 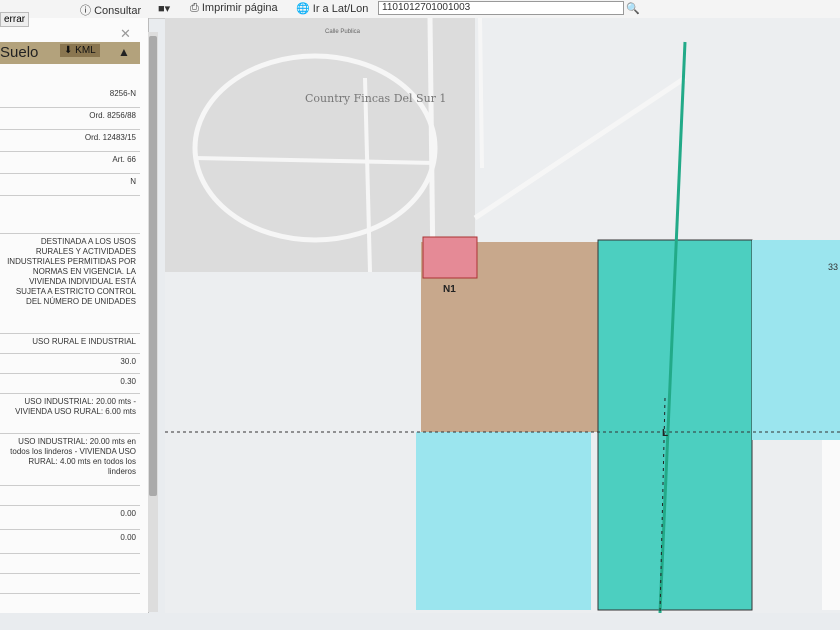 I want to click on zone-33-label: 33, so click(x=833, y=267).